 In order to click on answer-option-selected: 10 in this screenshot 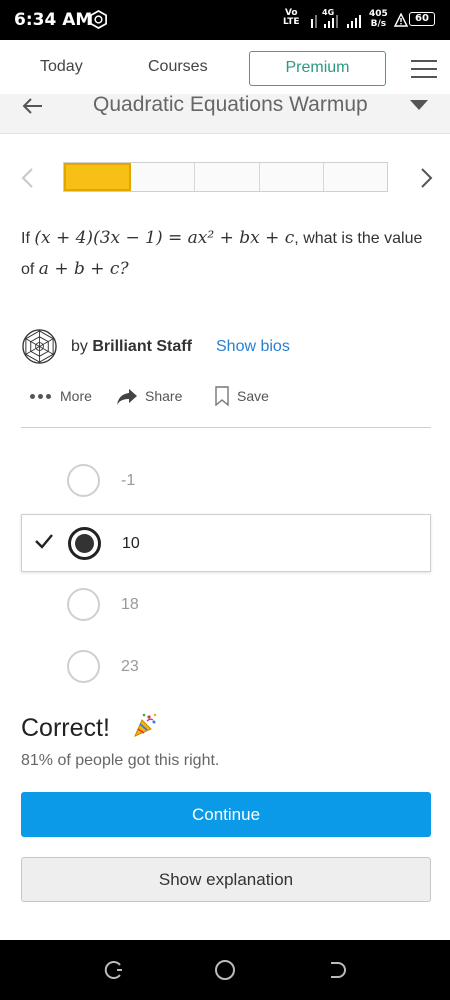, I will do `click(226, 543)`.